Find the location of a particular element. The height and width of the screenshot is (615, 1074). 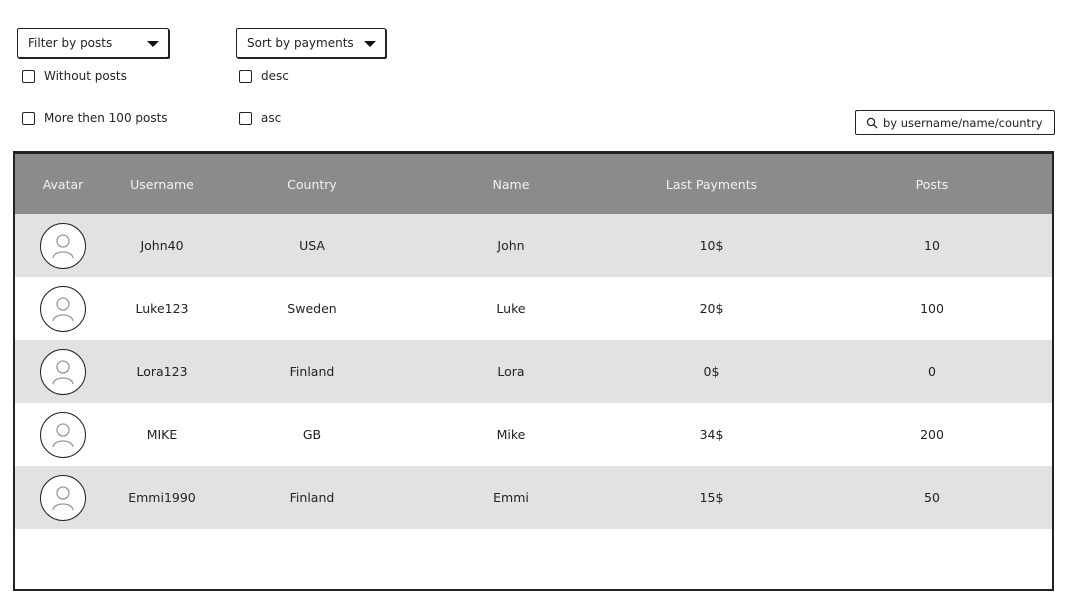

asc-checkbox: asc is located at coordinates (260, 118).